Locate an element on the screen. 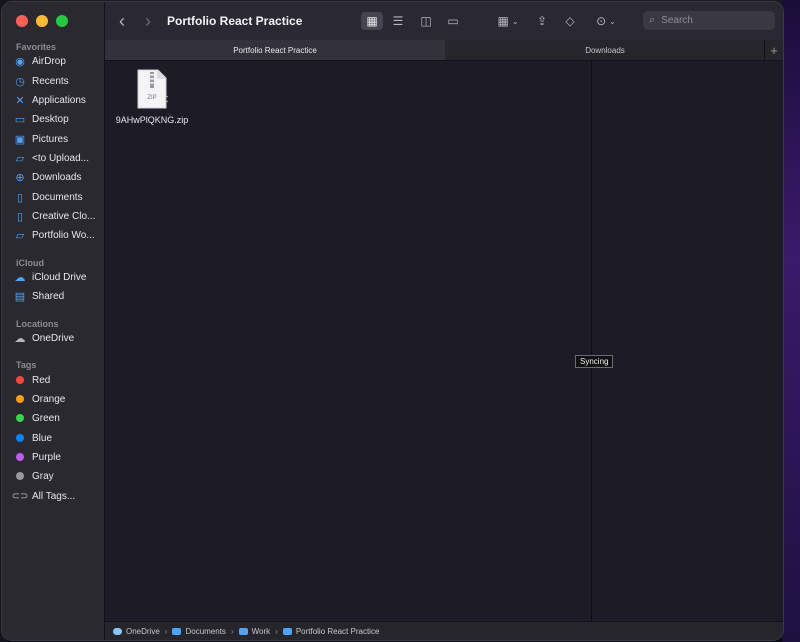 This screenshot has height=642, width=800. tab-bar: Portfolio React Practice Downloads + is located at coordinates (444, 50).